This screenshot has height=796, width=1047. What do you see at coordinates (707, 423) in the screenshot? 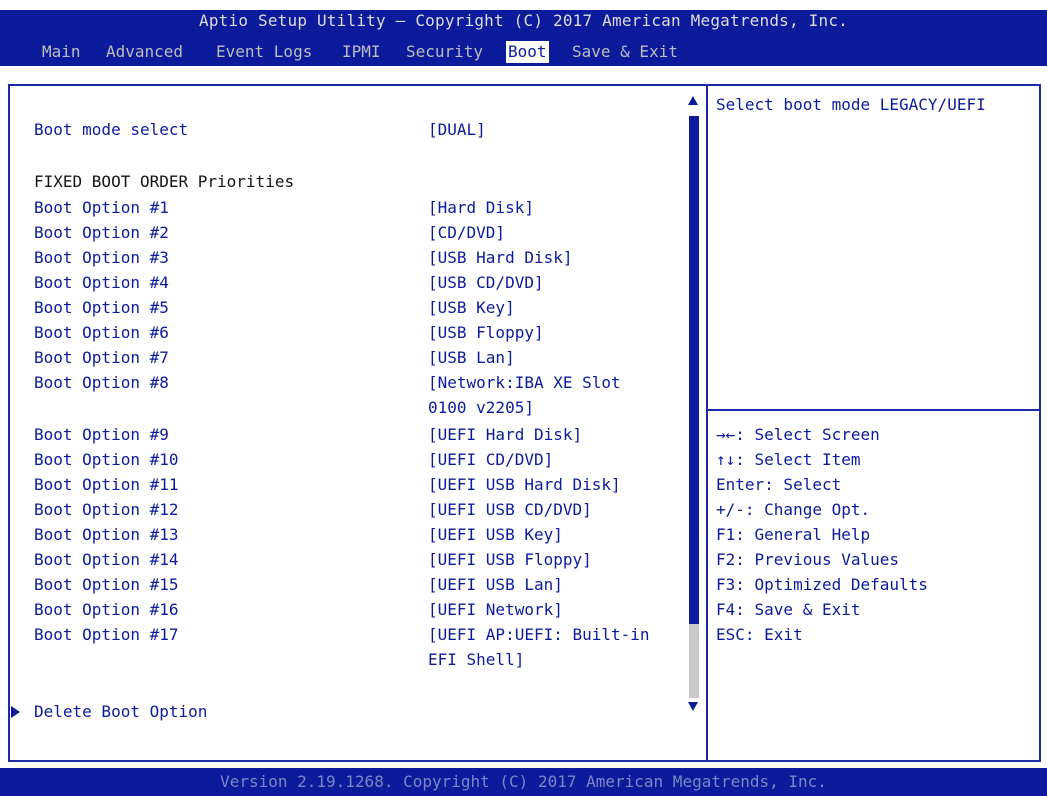
I see `panel-divider` at bounding box center [707, 423].